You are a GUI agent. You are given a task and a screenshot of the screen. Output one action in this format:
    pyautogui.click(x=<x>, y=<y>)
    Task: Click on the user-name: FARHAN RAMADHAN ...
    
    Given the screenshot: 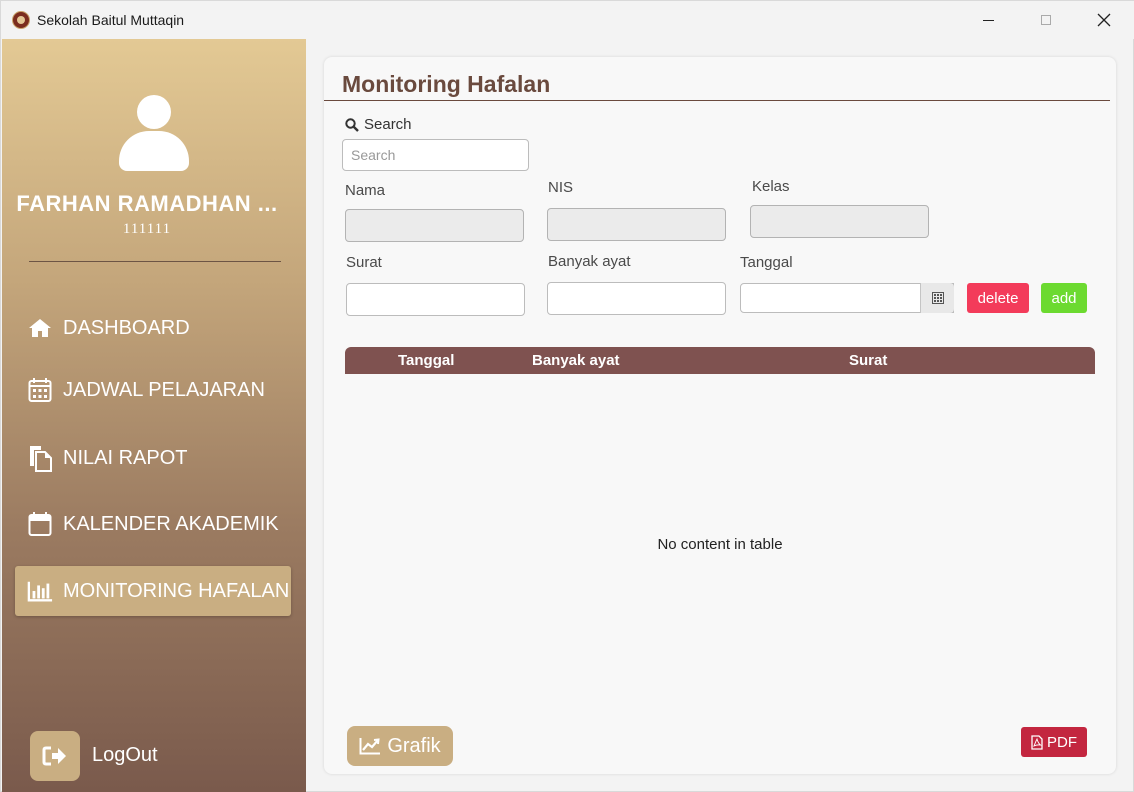 What is the action you would take?
    pyautogui.click(x=147, y=203)
    